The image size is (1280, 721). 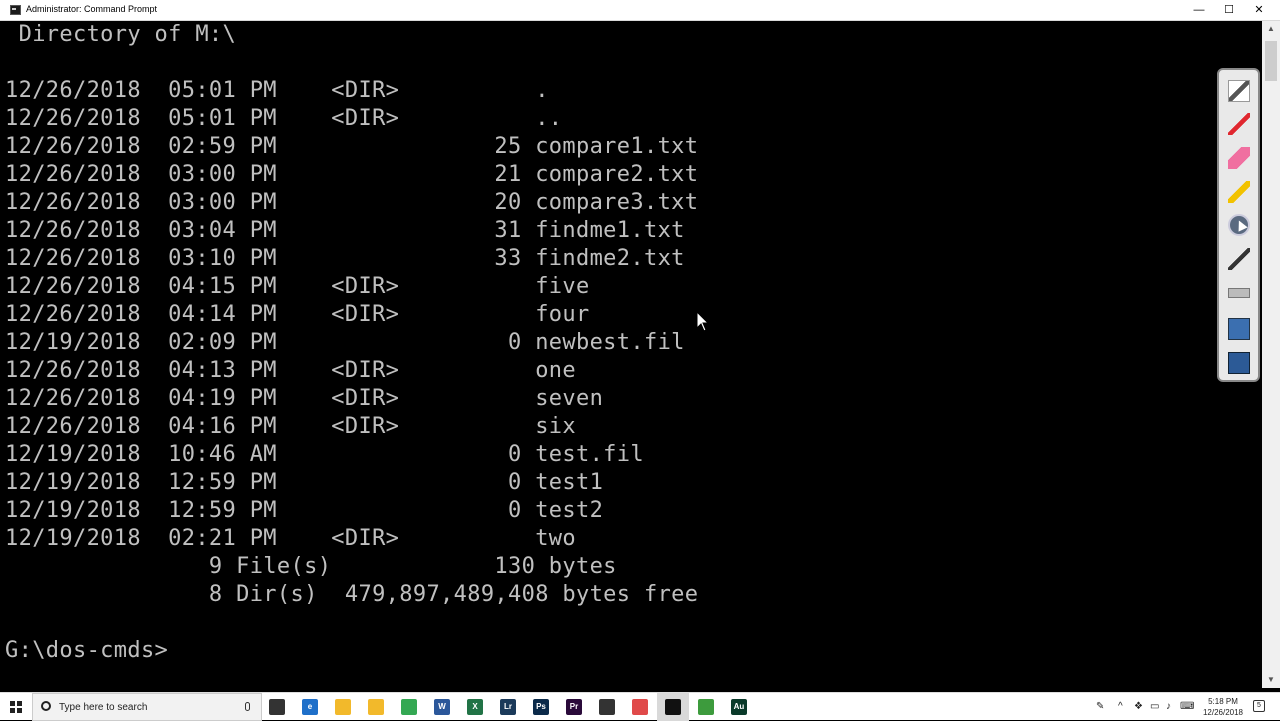 I want to click on pointer-icon, so click(x=1239, y=225).